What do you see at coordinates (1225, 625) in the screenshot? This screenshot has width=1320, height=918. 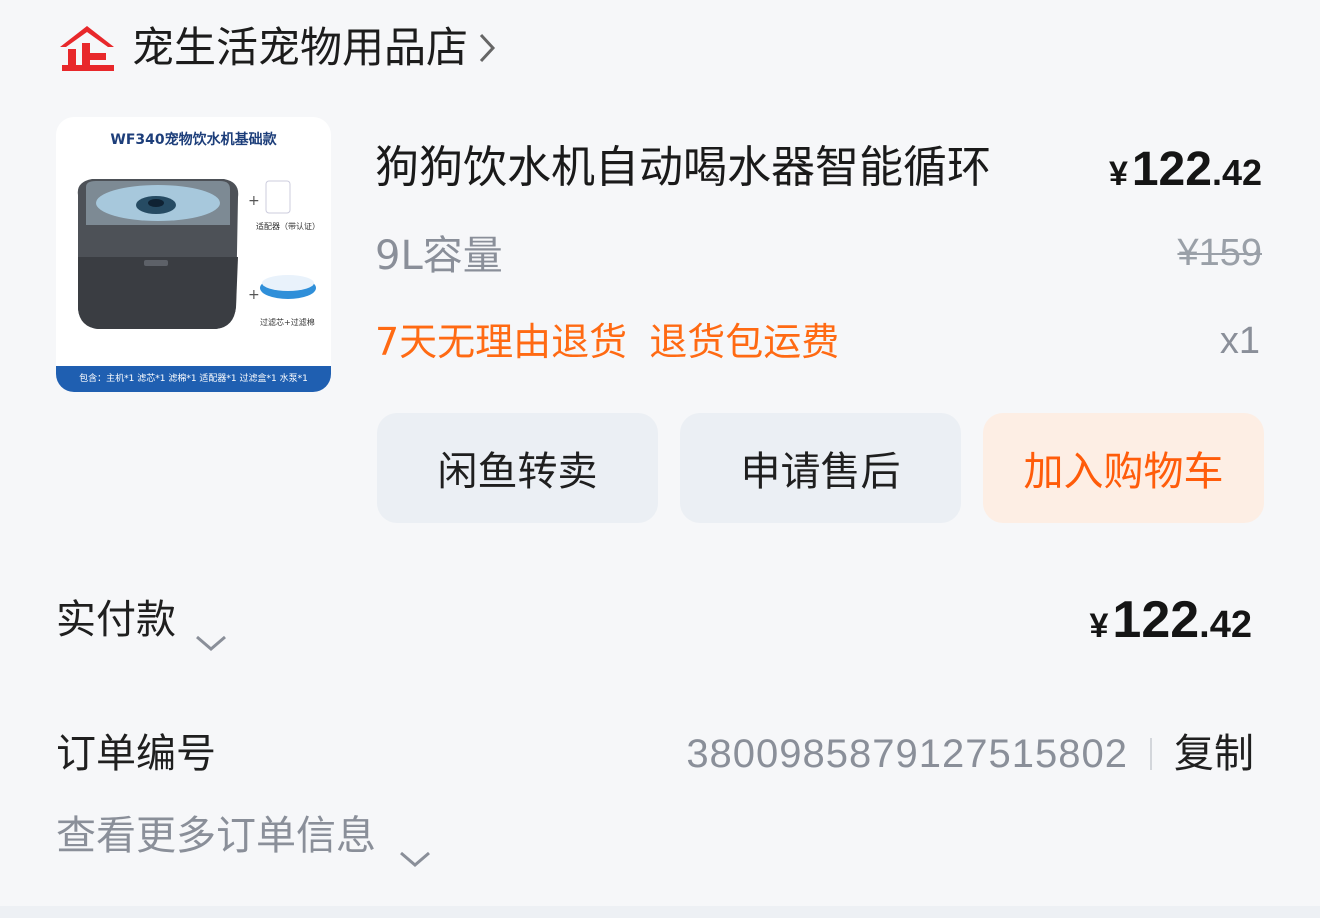 I see `paid-decimal: .42` at bounding box center [1225, 625].